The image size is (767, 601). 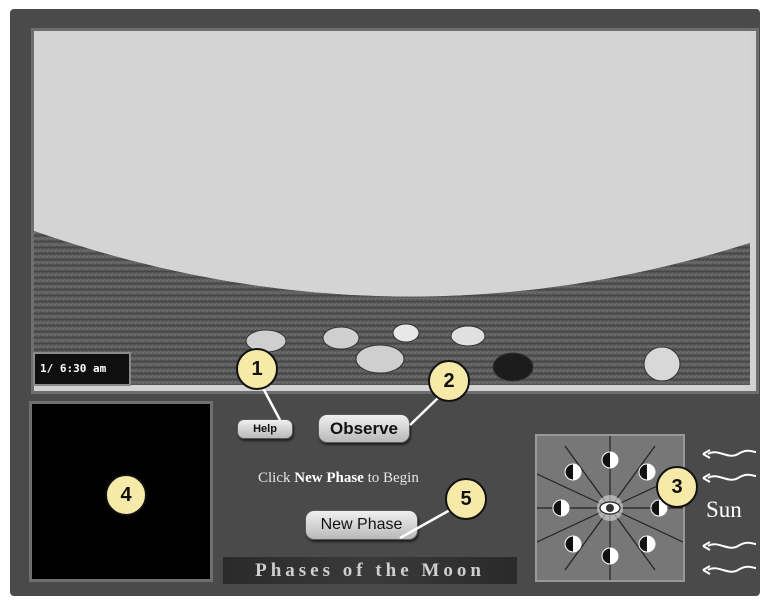 I want to click on instruction-text: Click New Phase to Begin, so click(x=338, y=478).